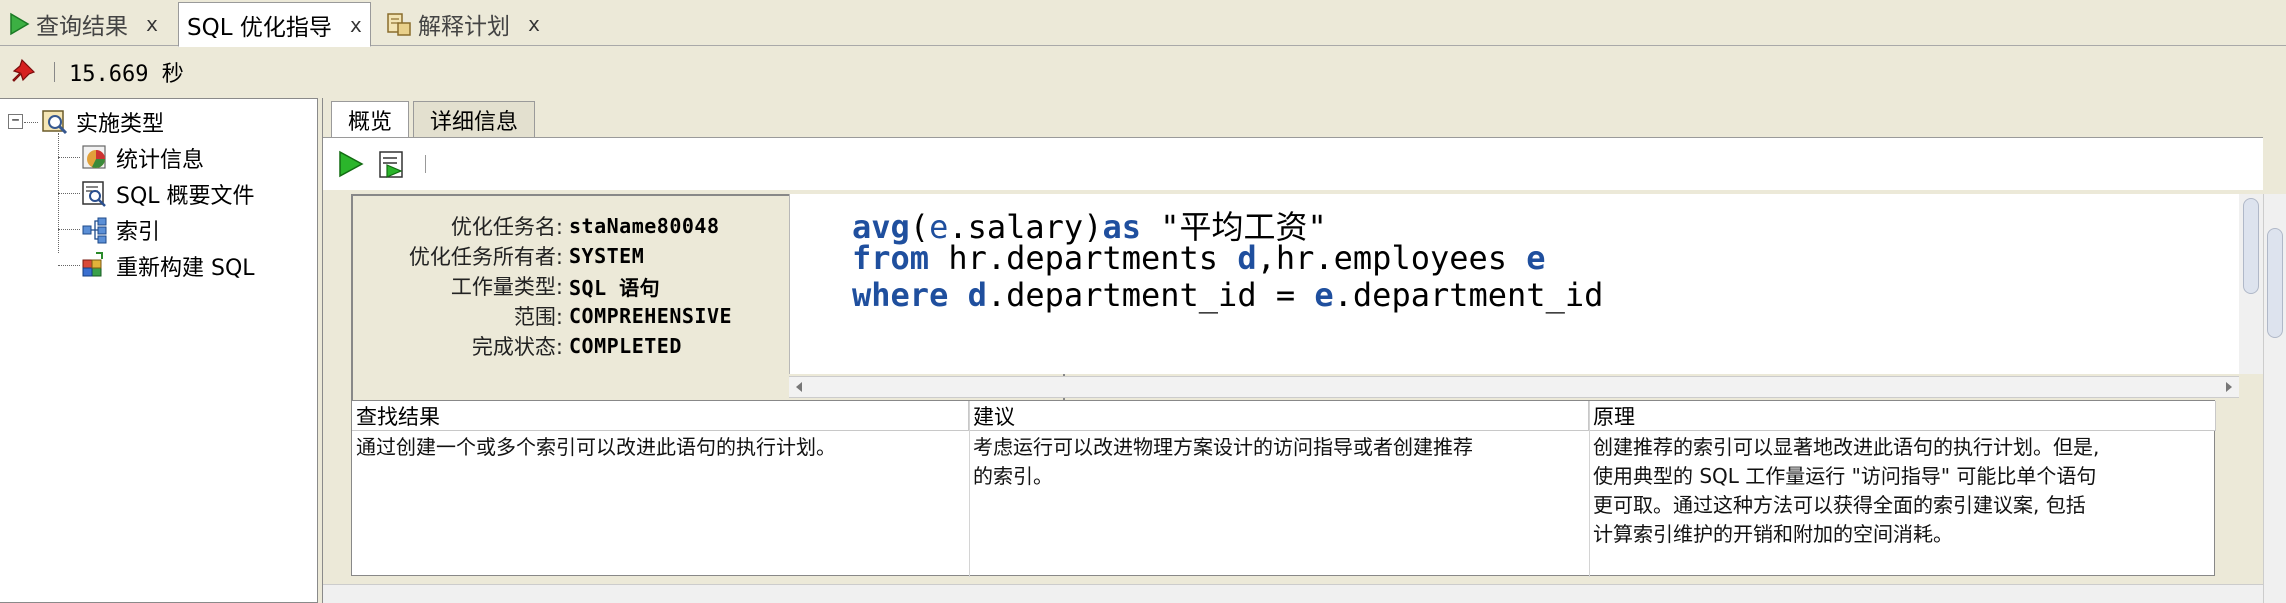 Image resolution: width=2286 pixels, height=603 pixels. Describe the element at coordinates (1013, 476) in the screenshot. I see `cell-line: 的索引。` at that location.